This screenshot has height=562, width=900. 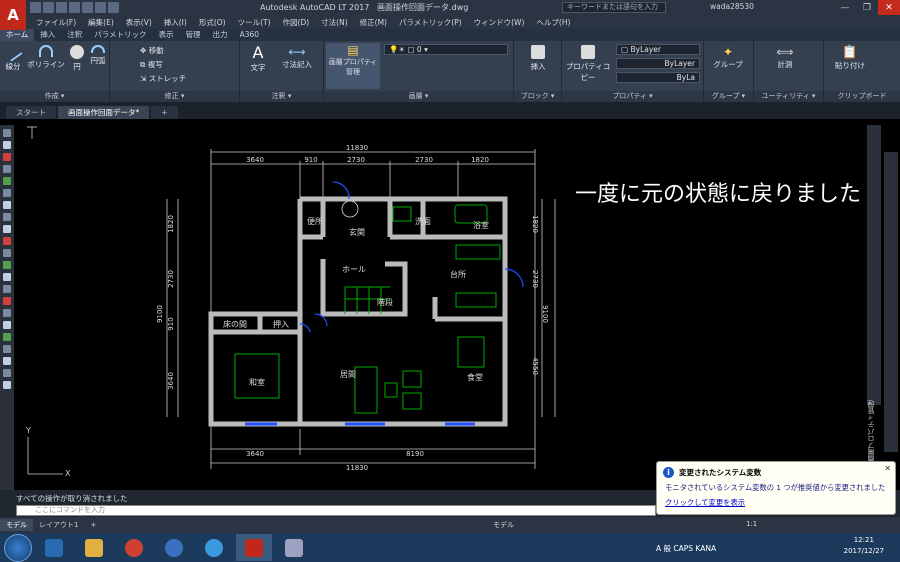 I want to click on layer-properties-button: ▤ 画層プロパティ管理, so click(x=353, y=66).